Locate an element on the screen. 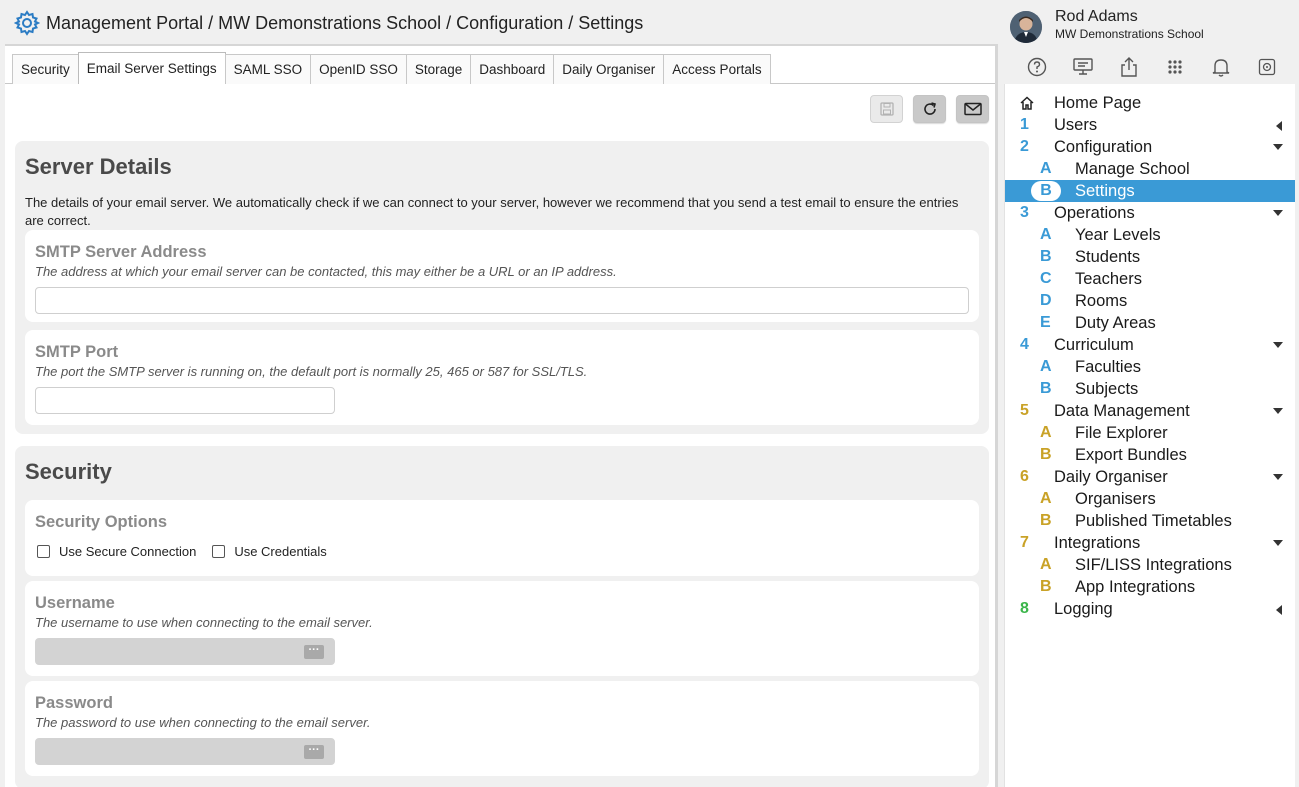  help-button is located at coordinates (1037, 67).